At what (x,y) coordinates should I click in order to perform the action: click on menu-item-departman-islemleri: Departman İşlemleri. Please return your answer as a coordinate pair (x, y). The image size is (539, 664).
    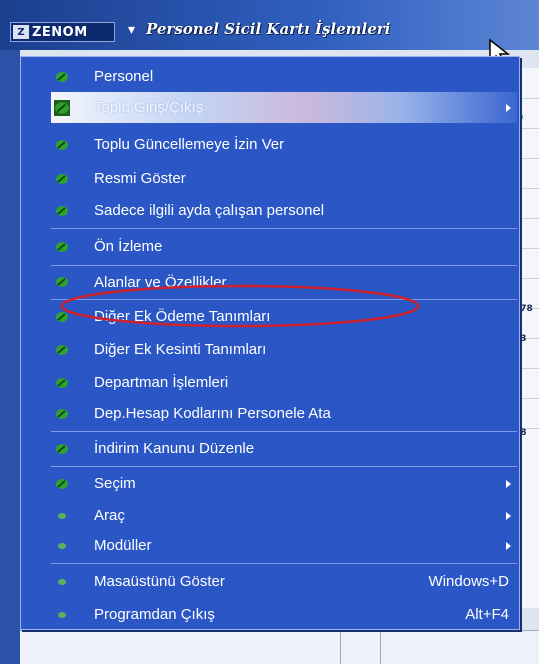
    Looking at the image, I should click on (270, 382).